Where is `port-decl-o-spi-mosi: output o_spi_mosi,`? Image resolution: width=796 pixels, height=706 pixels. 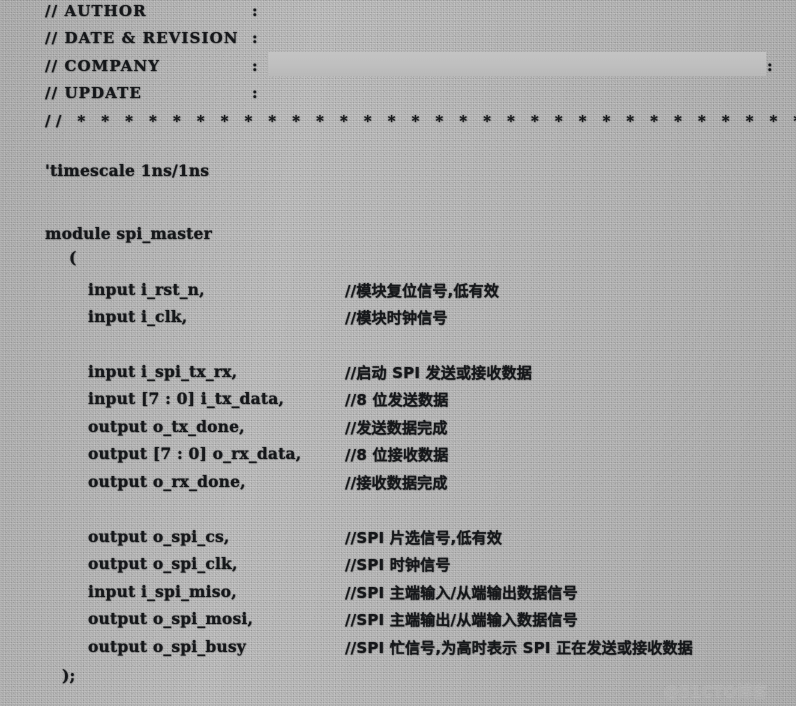
port-decl-o-spi-mosi: output o_spi_mosi, is located at coordinates (171, 618).